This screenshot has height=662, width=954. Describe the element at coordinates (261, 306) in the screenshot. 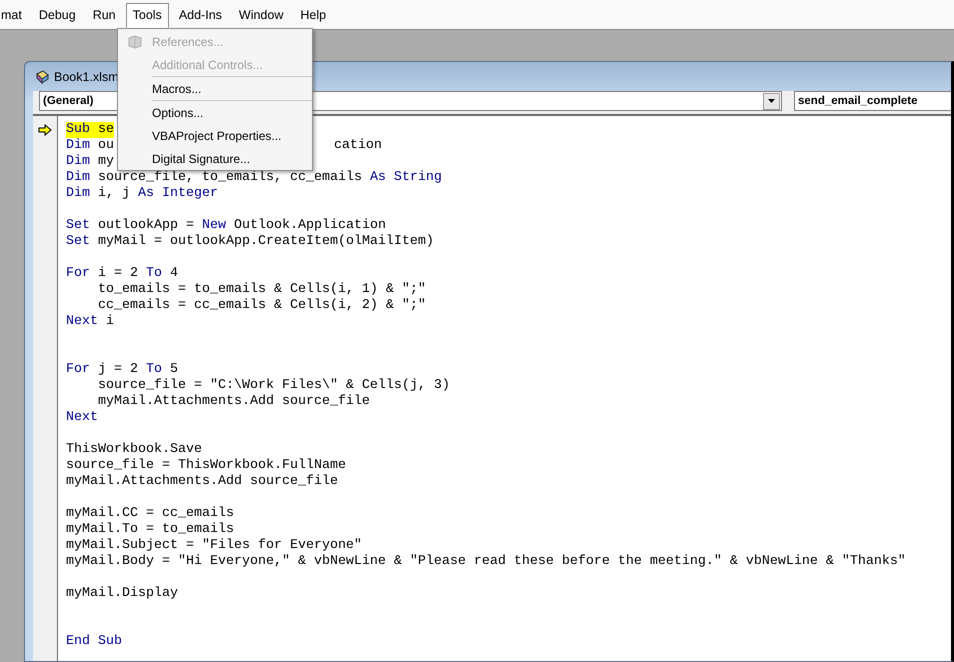

I see `code-line: cc_emails = cc_emails & Cells(i, 2) & ";"` at that location.